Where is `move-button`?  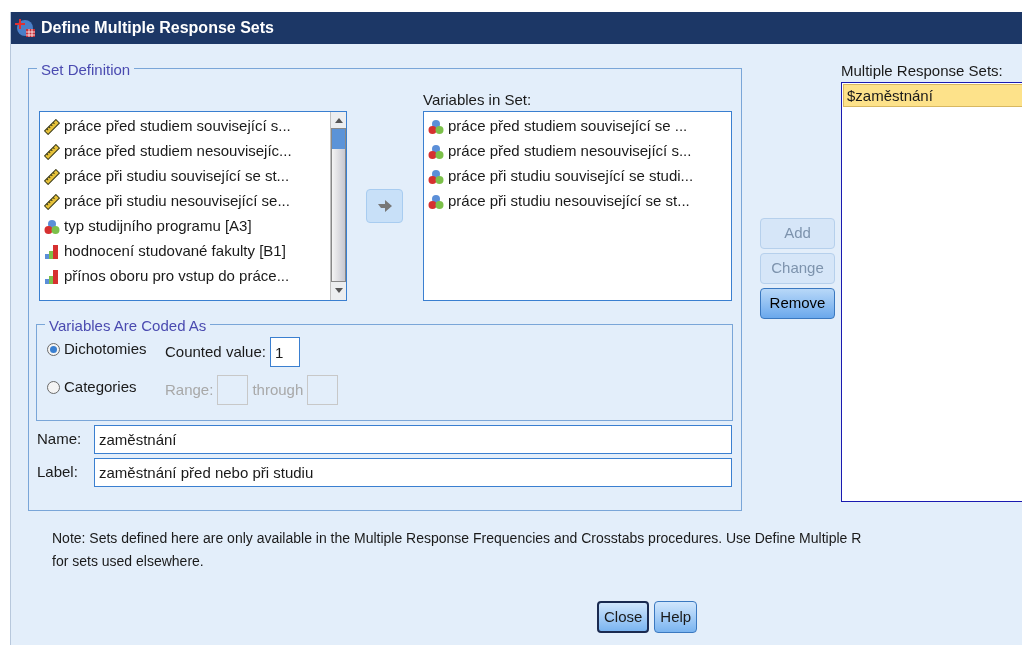 move-button is located at coordinates (384, 206).